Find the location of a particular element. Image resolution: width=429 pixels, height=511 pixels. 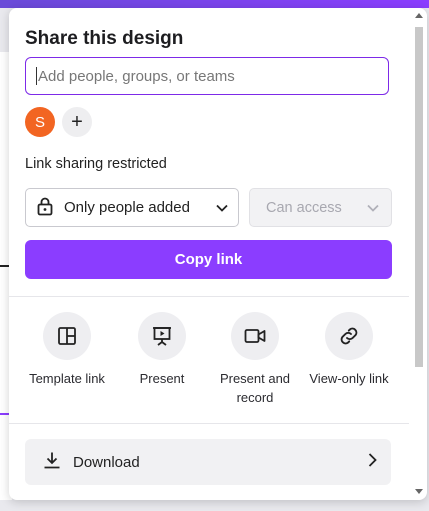

template-link-label: Template link is located at coordinates (67, 378).